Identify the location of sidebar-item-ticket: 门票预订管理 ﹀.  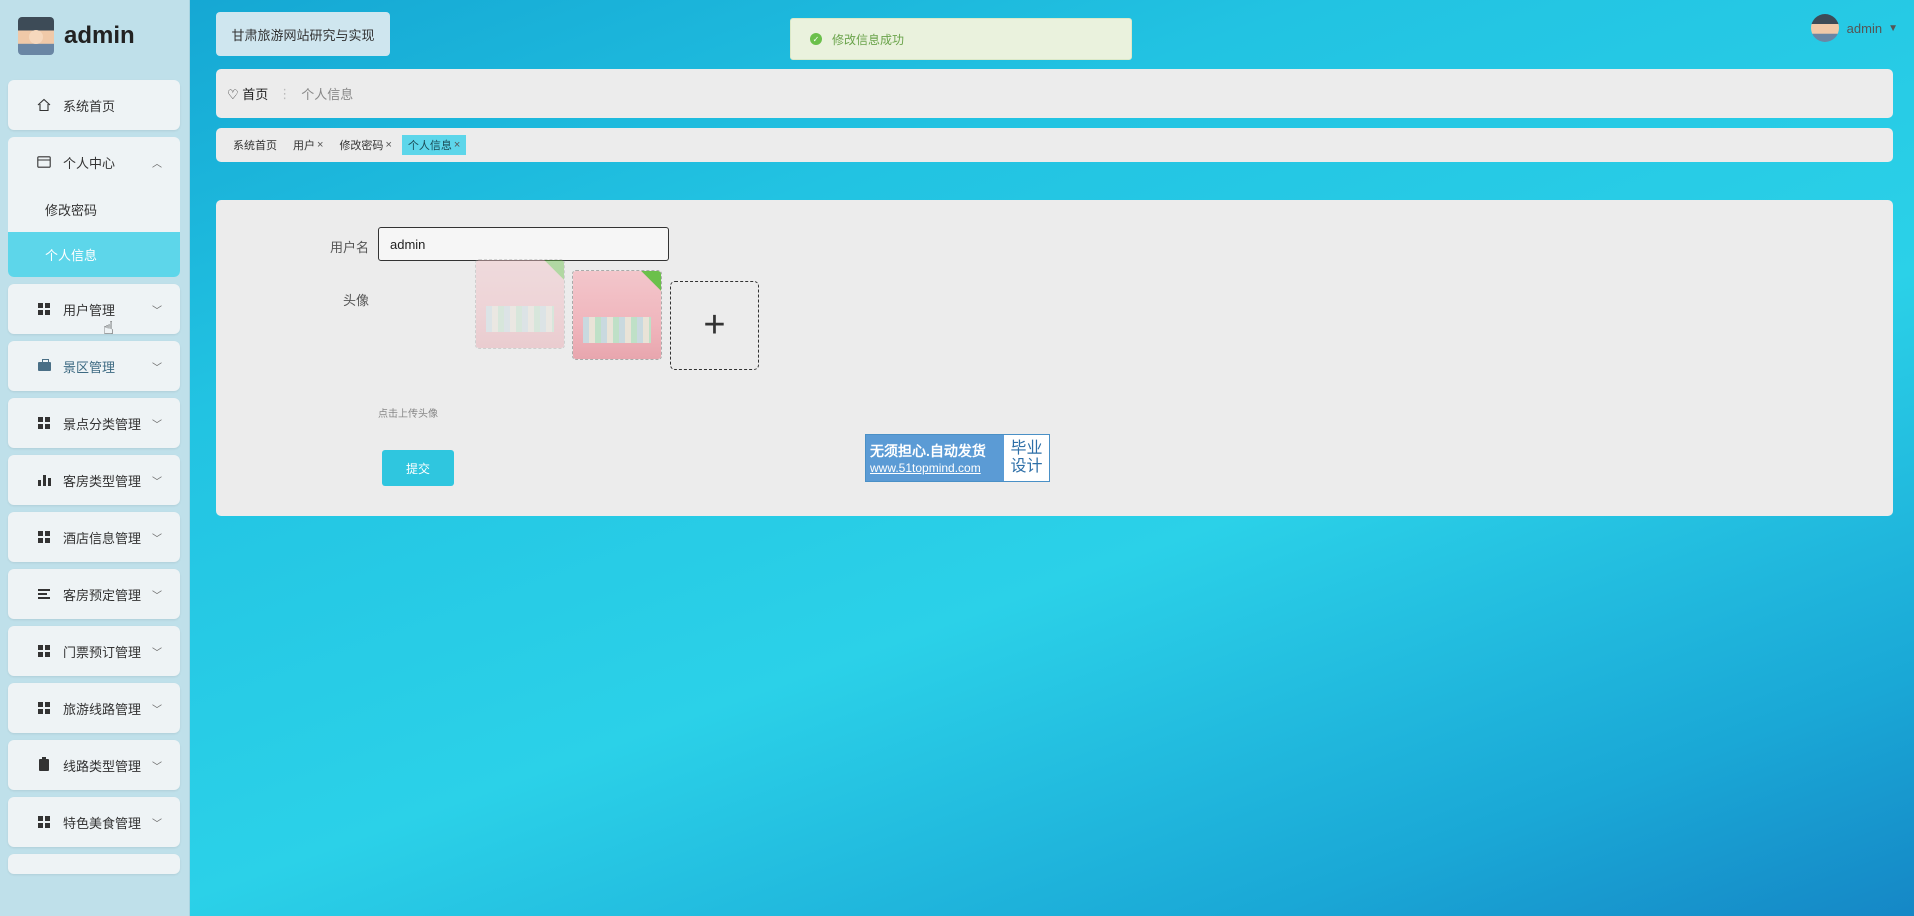
(94, 651).